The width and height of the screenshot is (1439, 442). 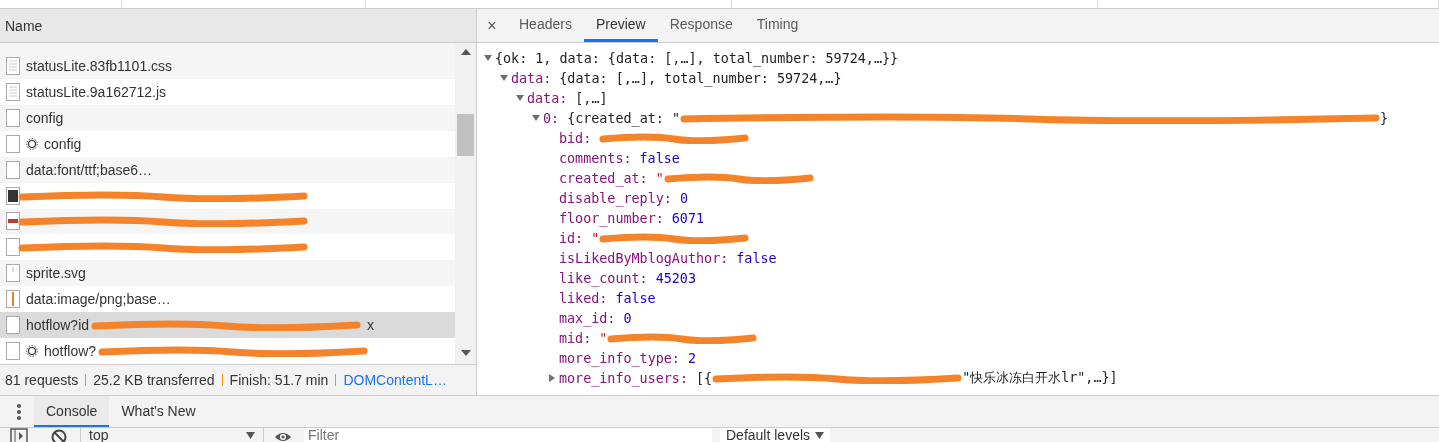 What do you see at coordinates (575, 338) in the screenshot?
I see `property-key: mid:` at bounding box center [575, 338].